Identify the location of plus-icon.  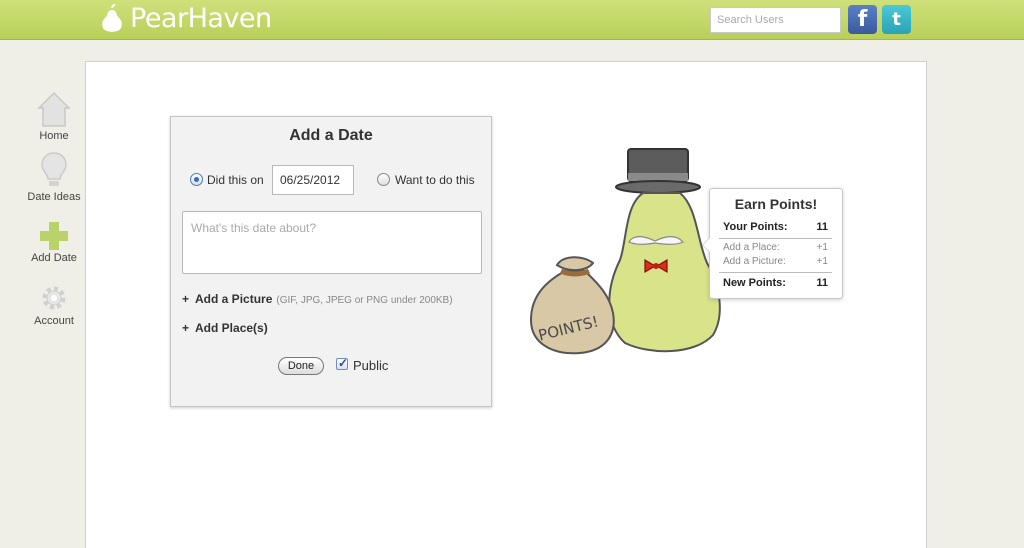
(54, 236).